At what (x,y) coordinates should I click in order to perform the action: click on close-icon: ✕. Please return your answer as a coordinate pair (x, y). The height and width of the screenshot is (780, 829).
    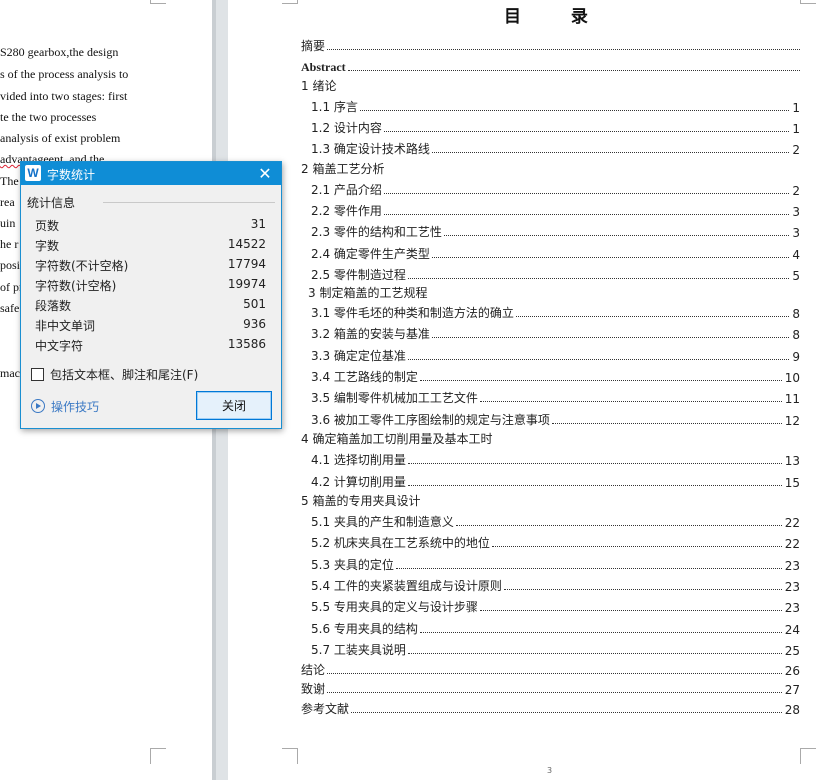
    Looking at the image, I should click on (265, 173).